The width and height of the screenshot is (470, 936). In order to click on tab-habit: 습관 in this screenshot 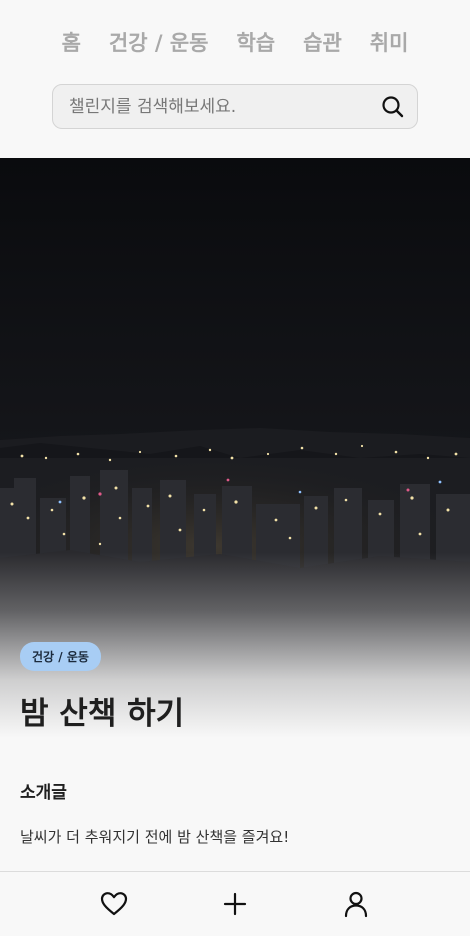, I will do `click(322, 42)`.